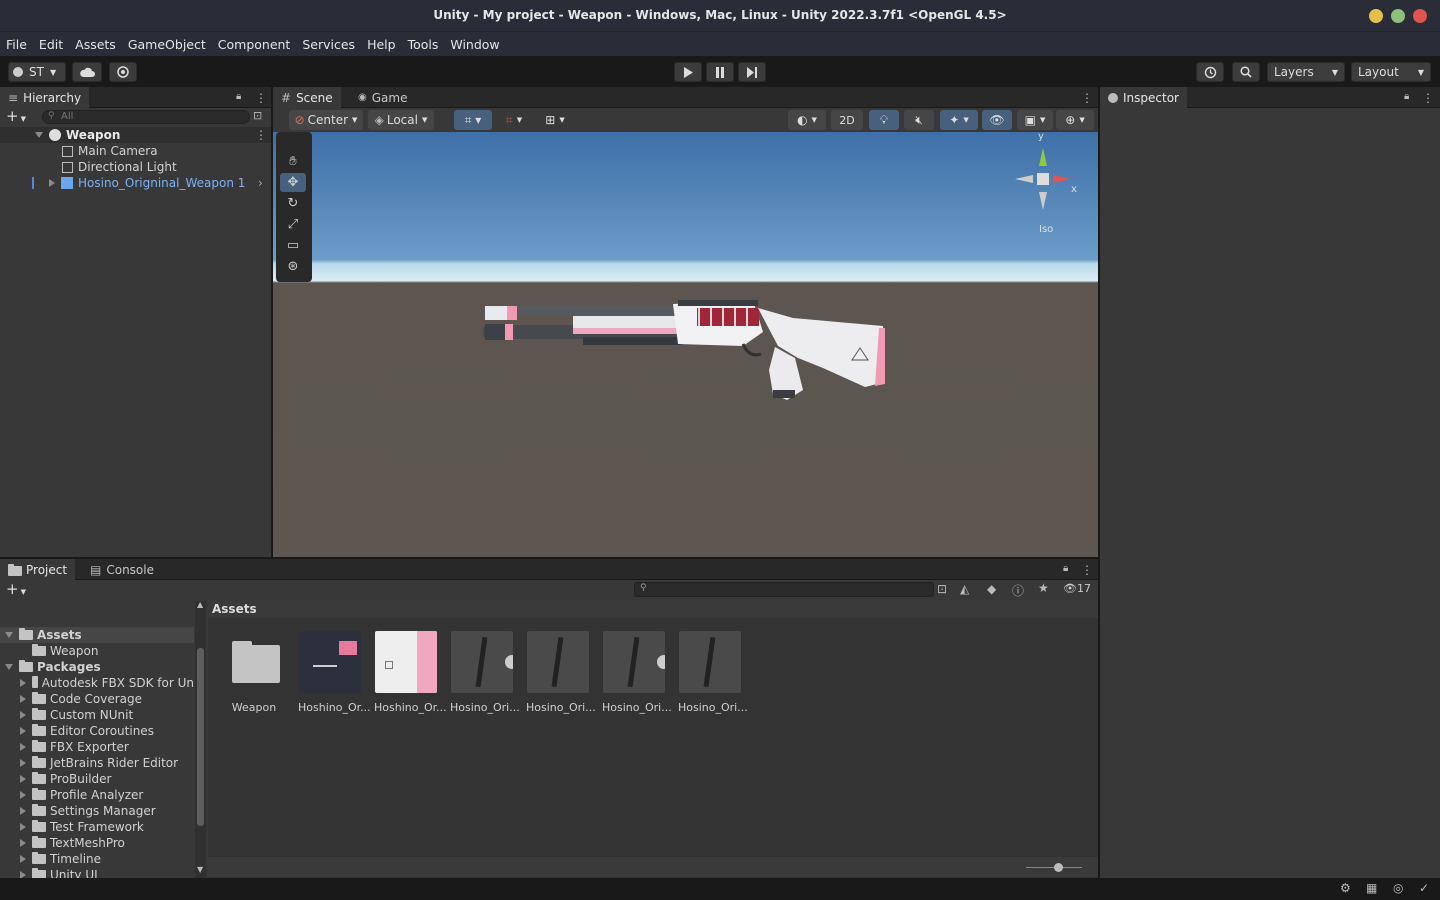 This screenshot has height=900, width=1440. I want to click on lighting-toggle: 💡︎, so click(884, 120).